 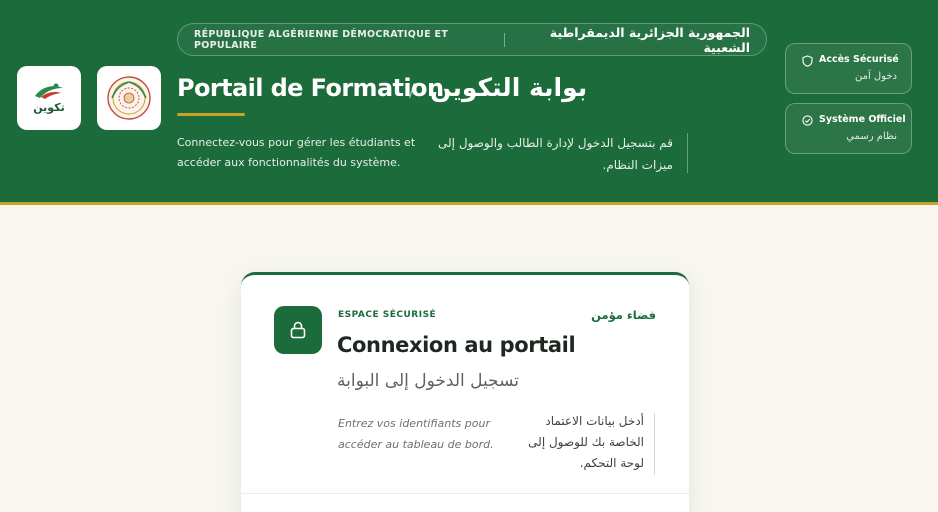 I want to click on badge-subtitle: دخول آمن, so click(x=876, y=76).